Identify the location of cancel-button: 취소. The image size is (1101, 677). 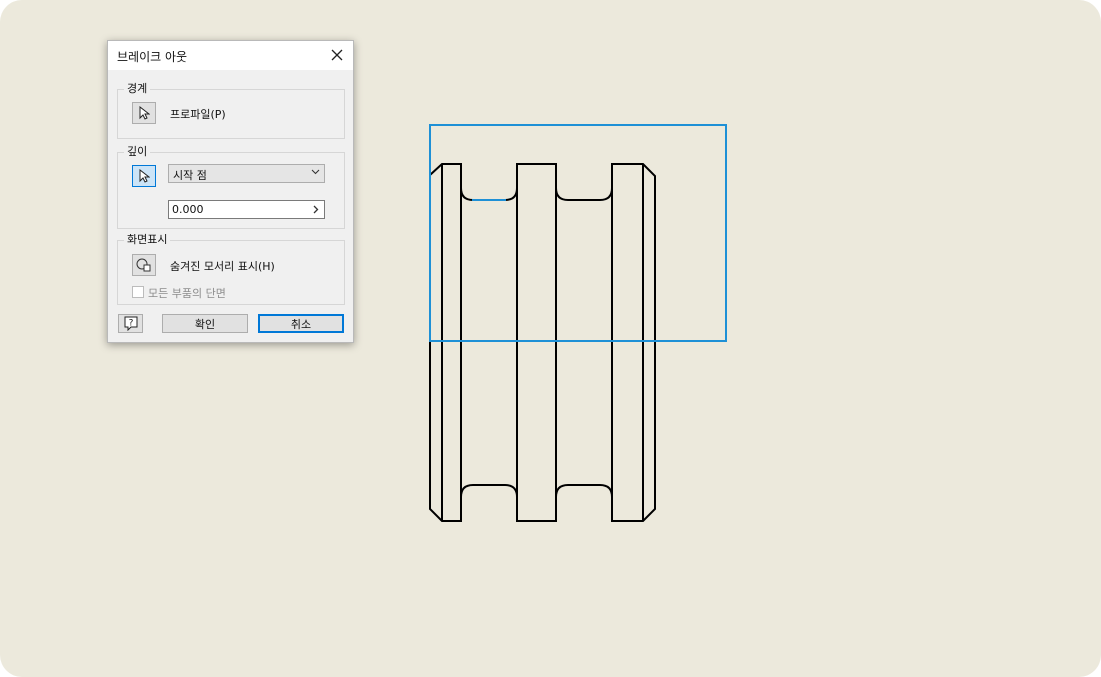
(301, 323).